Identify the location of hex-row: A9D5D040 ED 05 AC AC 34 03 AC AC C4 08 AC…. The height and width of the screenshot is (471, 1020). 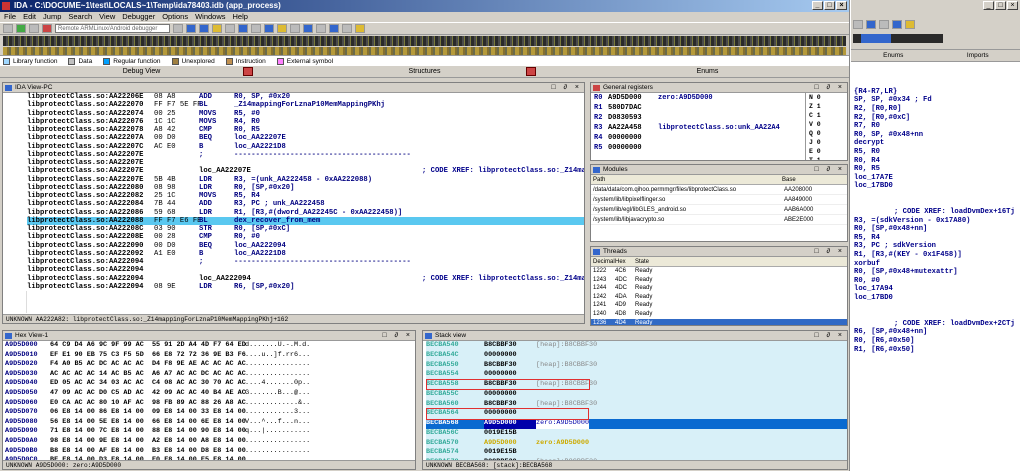
(210, 384).